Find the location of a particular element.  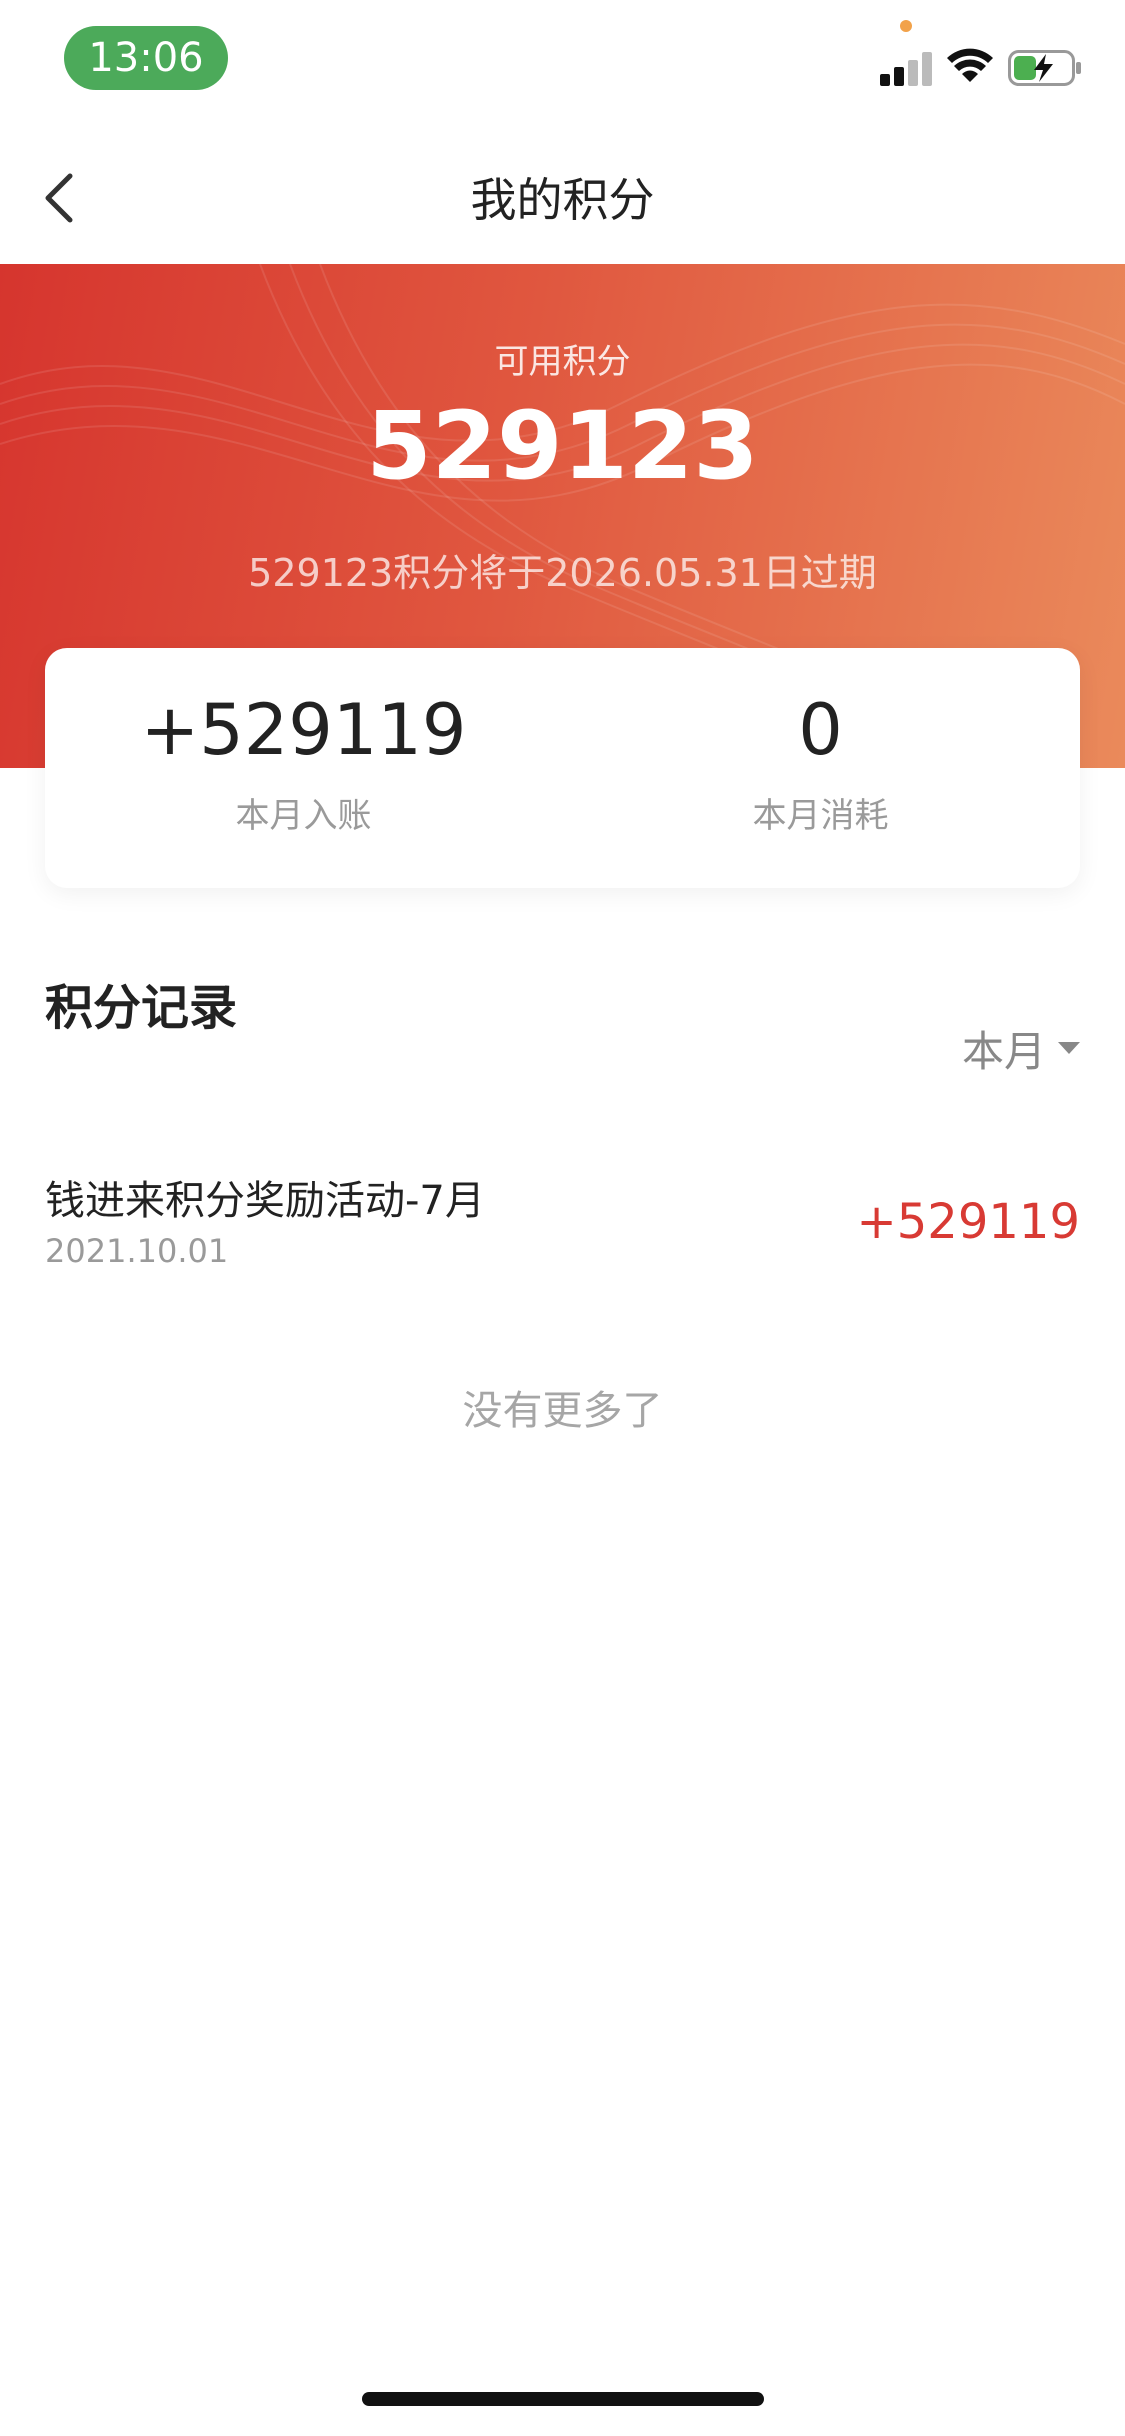

page-title: 我的积分 is located at coordinates (562, 200).